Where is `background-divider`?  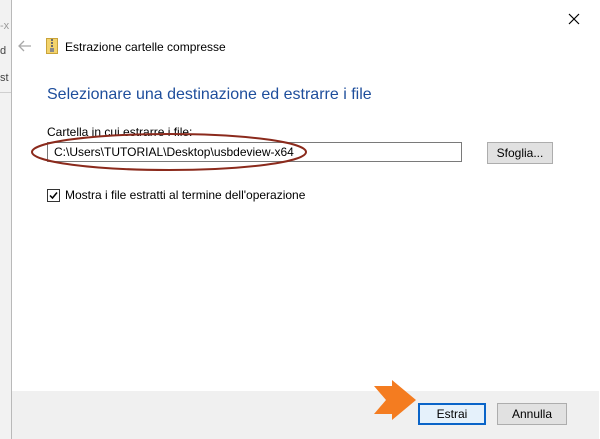
background-divider is located at coordinates (5, 92).